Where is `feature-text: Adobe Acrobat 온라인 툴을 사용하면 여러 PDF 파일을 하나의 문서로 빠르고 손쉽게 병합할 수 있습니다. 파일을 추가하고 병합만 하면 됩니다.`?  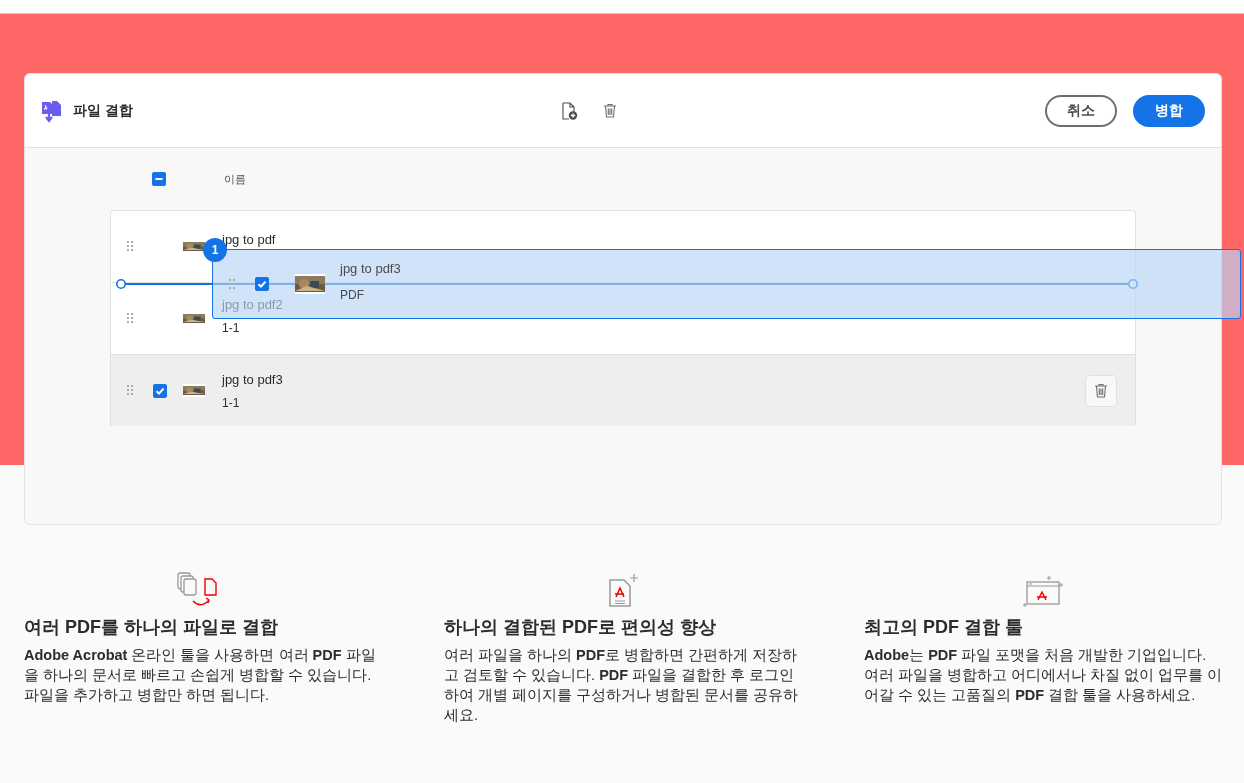 feature-text: Adobe Acrobat 온라인 툴을 사용하면 여러 PDF 파일을 하나의 문서로 빠르고 손쉽게 병합할 수 있습니다. 파일을 추가하고 병합만 하면 됩니다. is located at coordinates (200, 675).